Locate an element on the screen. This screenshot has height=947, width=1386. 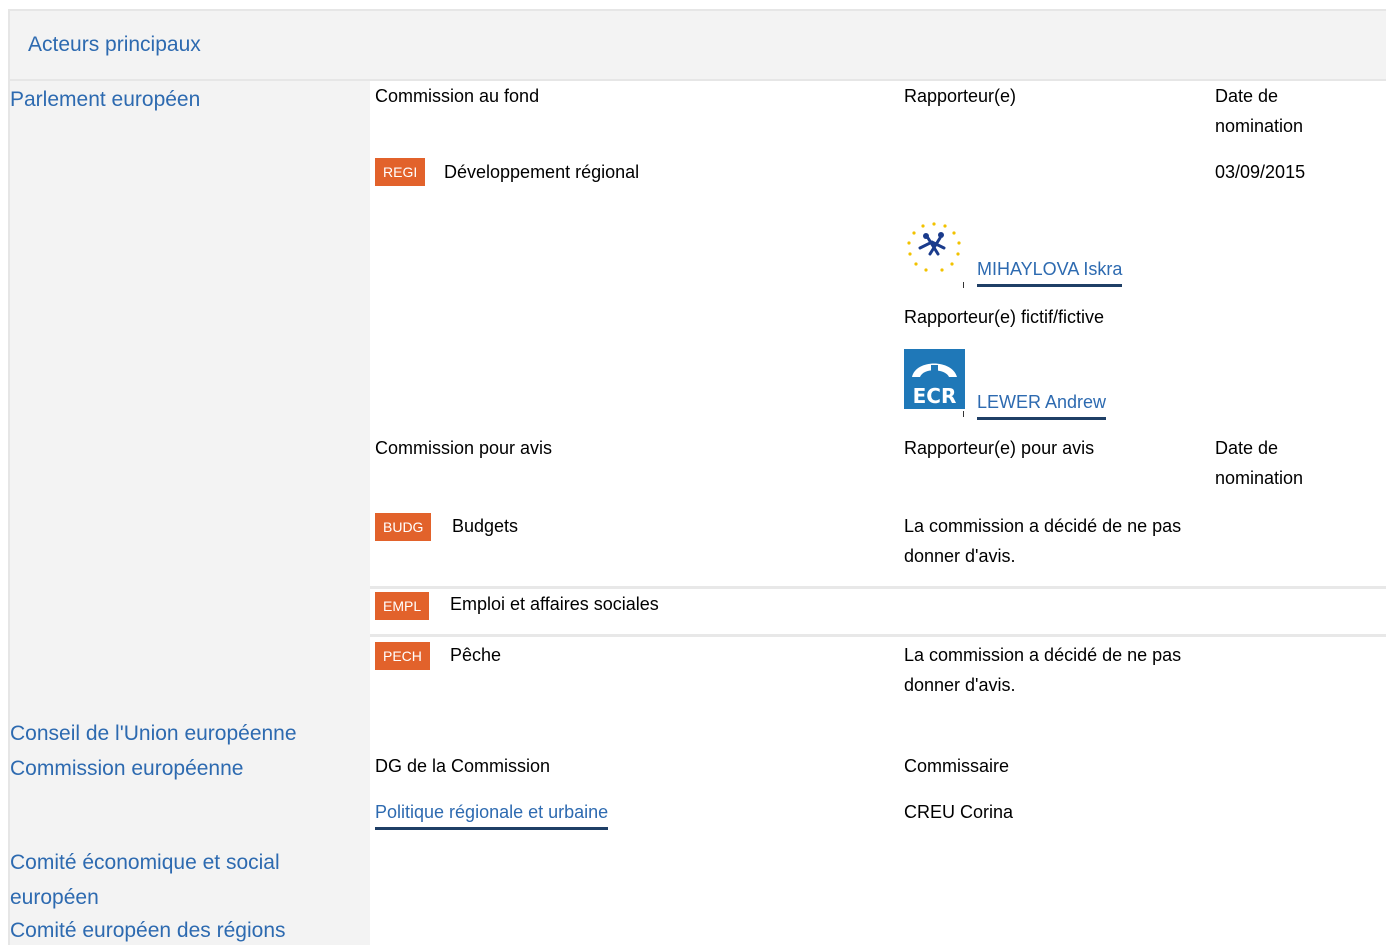
col-opinion-date-header: Date de nomination is located at coordinates (1259, 463).